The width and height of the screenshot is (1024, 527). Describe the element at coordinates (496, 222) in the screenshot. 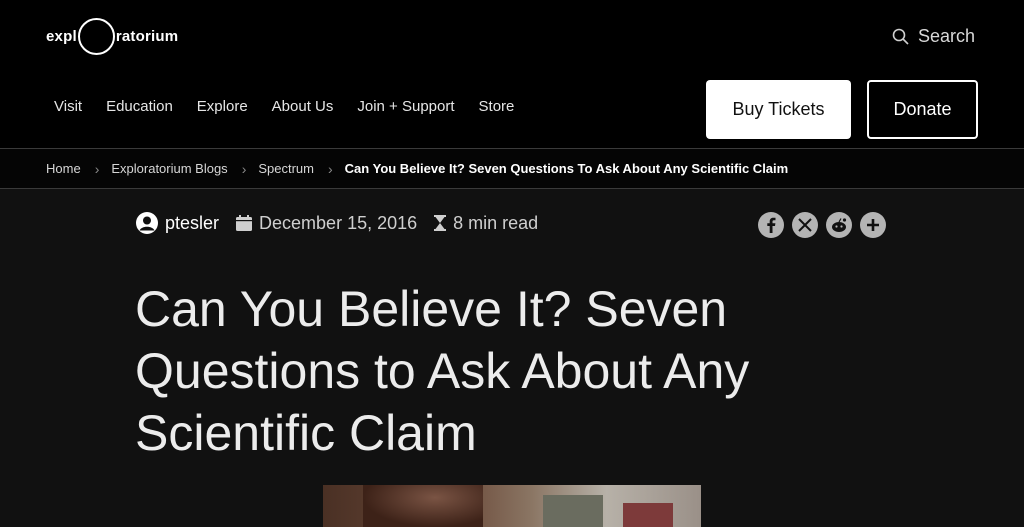

I see `read-time: 8 min read` at that location.